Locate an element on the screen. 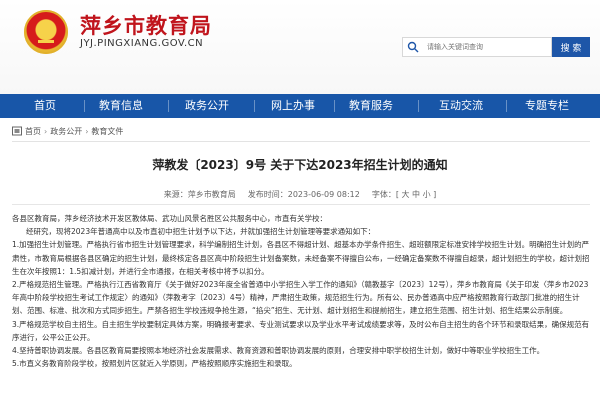  nav-item-education-services: 教育服务 is located at coordinates (371, 106).